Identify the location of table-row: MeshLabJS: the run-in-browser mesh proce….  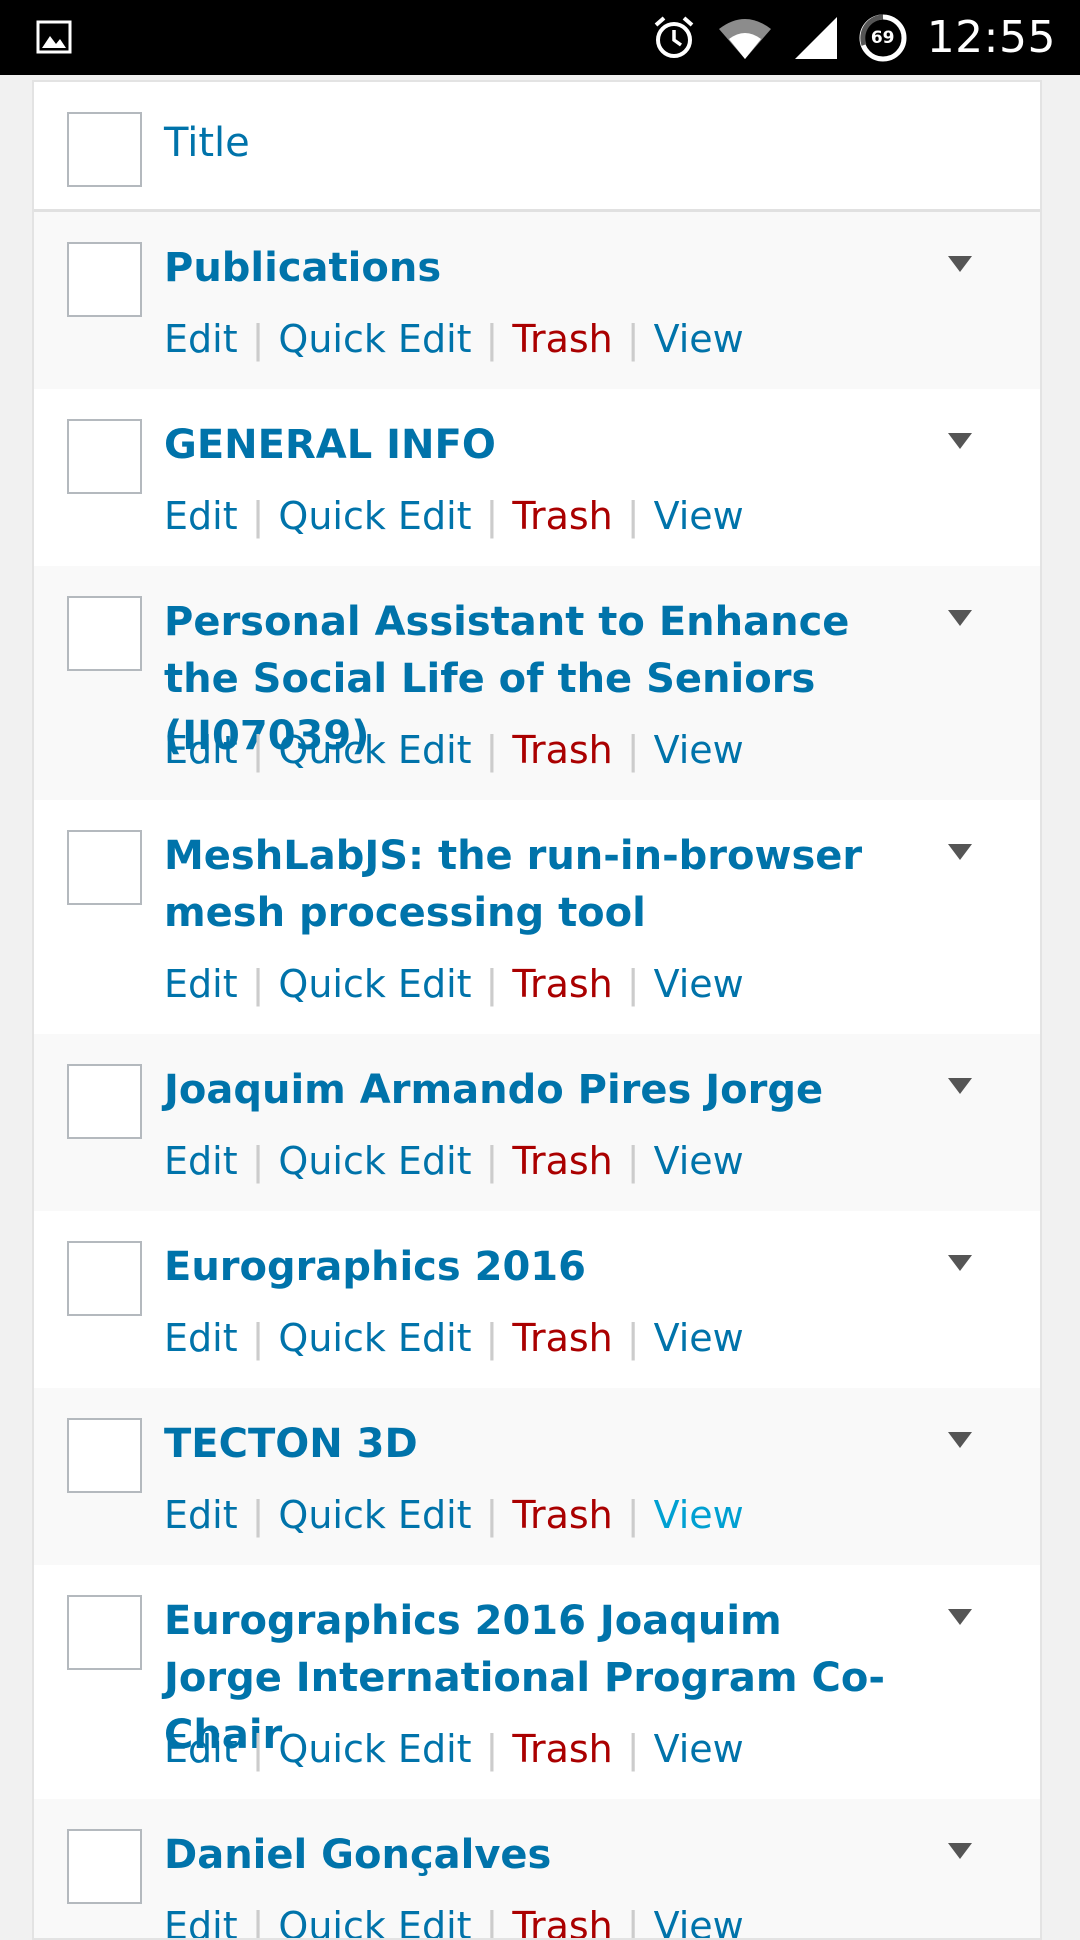
(537, 917).